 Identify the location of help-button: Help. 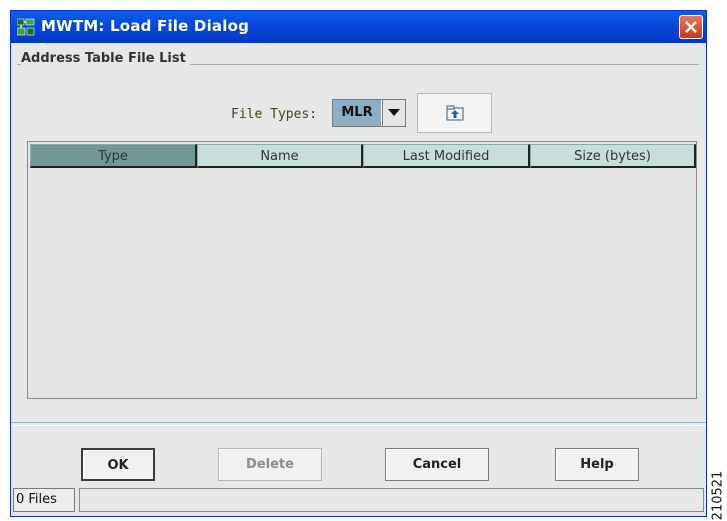
(597, 464).